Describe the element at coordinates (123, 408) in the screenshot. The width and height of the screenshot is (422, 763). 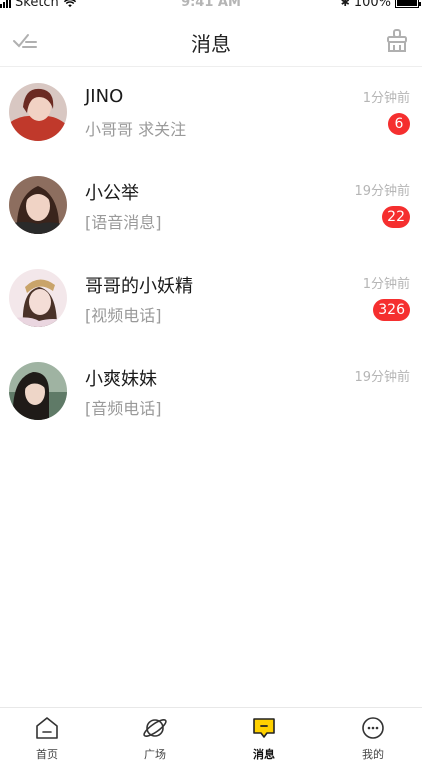
I see `message-preview: [音频电话]` at that location.